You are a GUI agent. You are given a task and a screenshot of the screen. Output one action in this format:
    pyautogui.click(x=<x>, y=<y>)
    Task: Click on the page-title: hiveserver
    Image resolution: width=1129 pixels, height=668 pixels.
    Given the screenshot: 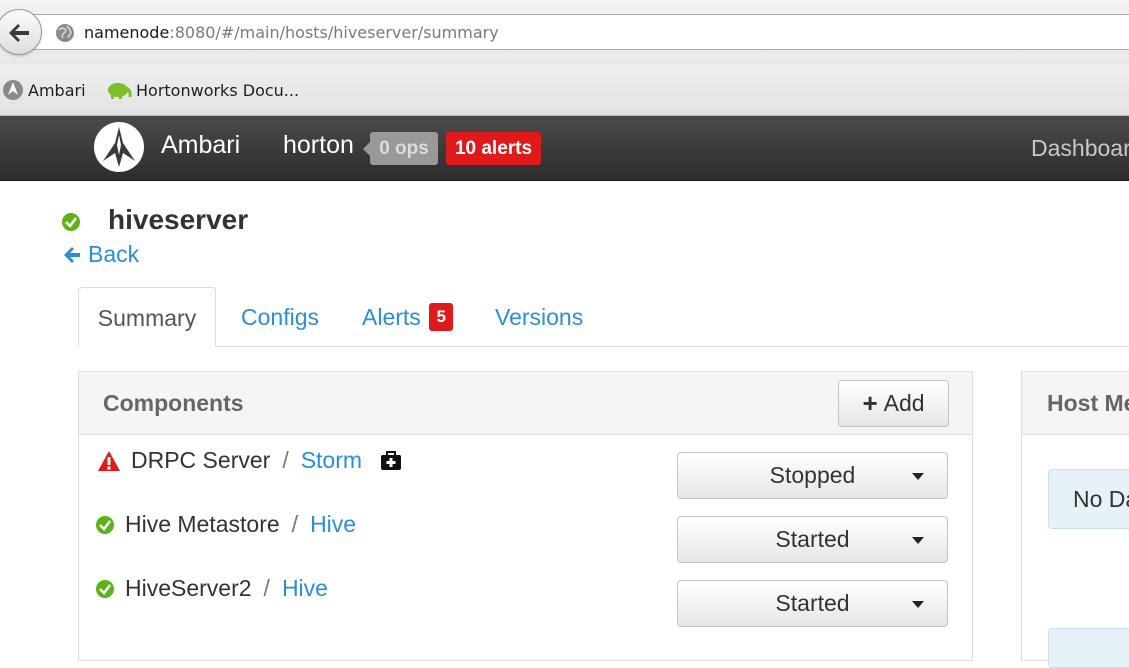 What is the action you would take?
    pyautogui.click(x=178, y=219)
    